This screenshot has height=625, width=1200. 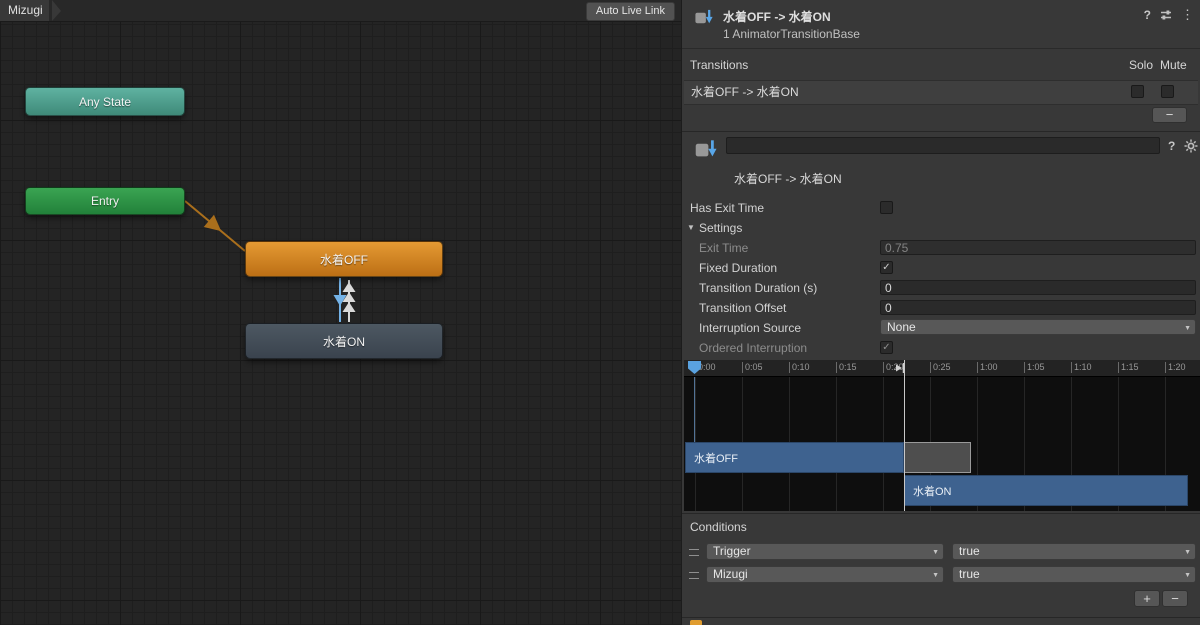 What do you see at coordinates (901, 327) in the screenshot?
I see `dropdown-value: None` at bounding box center [901, 327].